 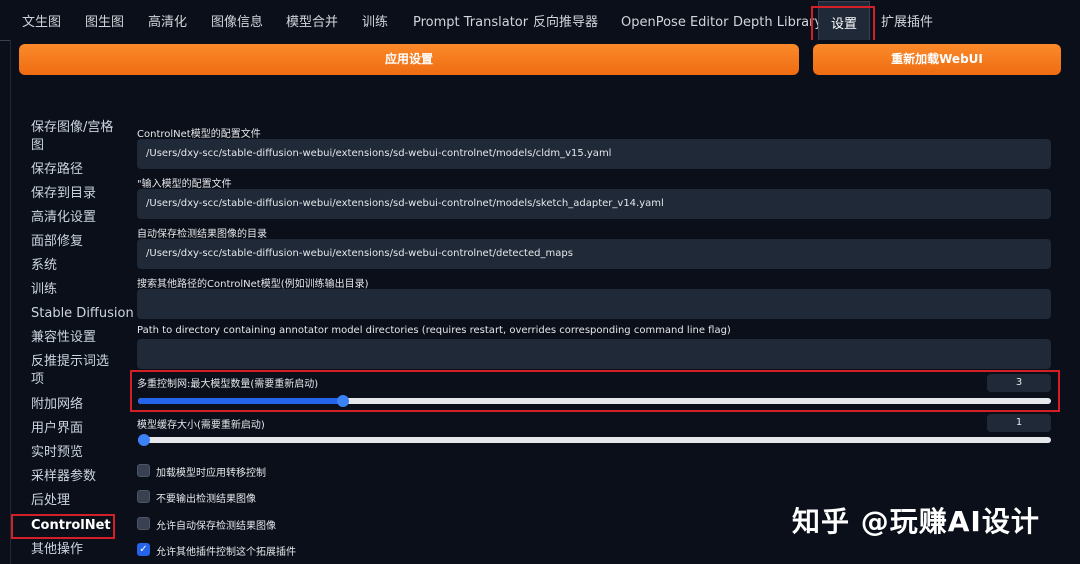 What do you see at coordinates (143, 496) in the screenshot?
I see `no-output-detected-checkbox` at bounding box center [143, 496].